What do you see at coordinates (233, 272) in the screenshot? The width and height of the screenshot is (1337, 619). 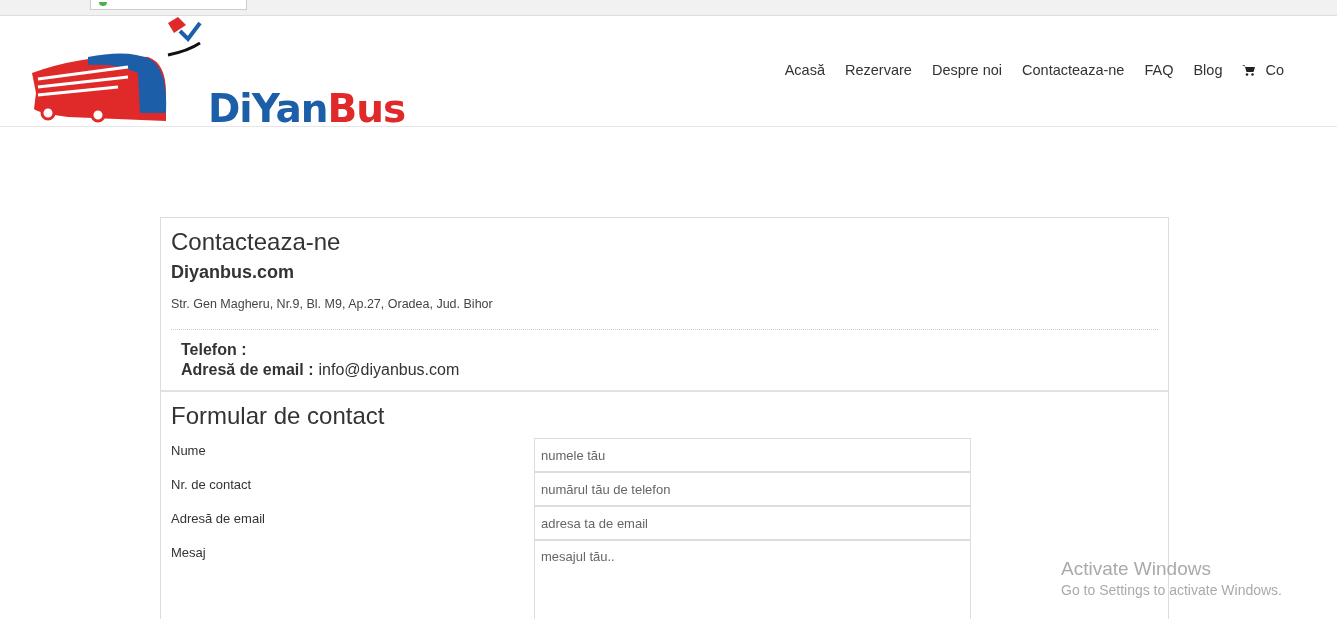 I see `company-name: Diyanbus.com` at bounding box center [233, 272].